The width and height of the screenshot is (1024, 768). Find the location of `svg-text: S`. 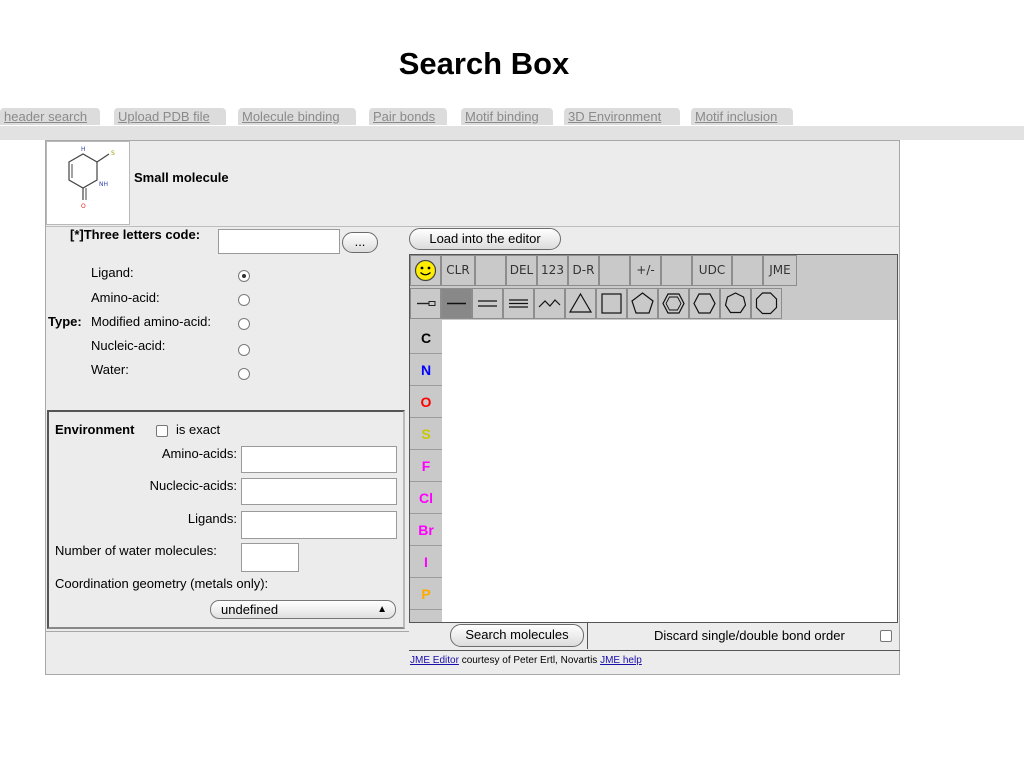

svg-text: S is located at coordinates (113, 153).